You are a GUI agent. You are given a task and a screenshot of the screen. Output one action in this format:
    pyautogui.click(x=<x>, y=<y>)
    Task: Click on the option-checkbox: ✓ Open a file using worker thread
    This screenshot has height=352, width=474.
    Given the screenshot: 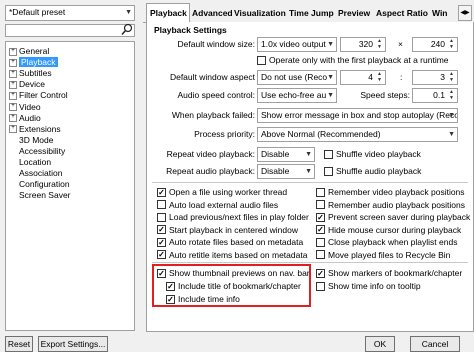 What is the action you would take?
    pyautogui.click(x=222, y=192)
    